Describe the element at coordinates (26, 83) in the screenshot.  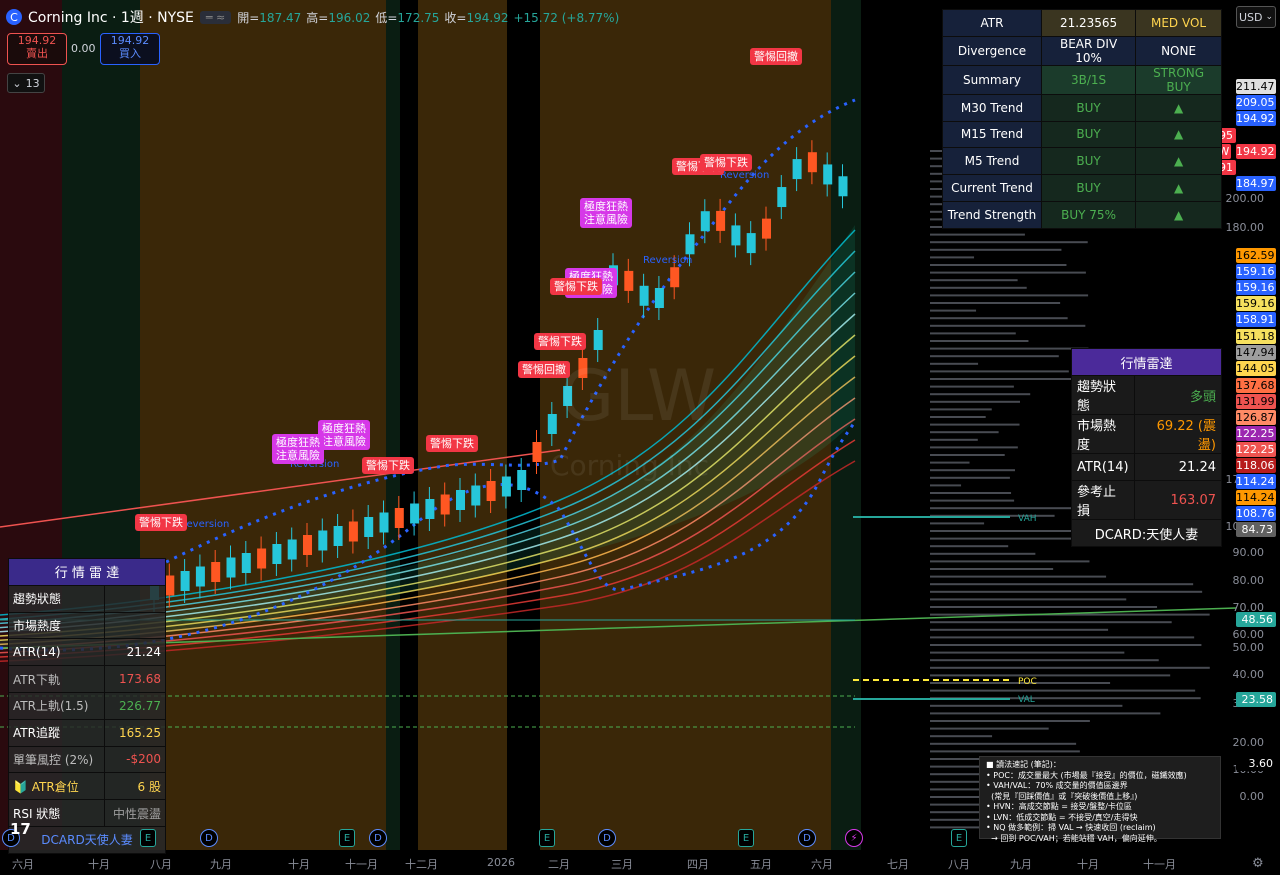
I see `interval-selector: ⌄ 13` at that location.